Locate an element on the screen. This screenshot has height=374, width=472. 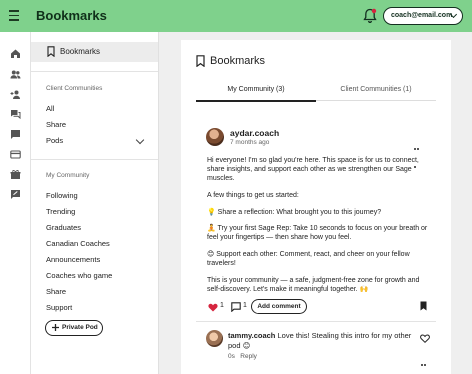
sidebar-item-coaches-who-game: Coaches who game is located at coordinates (79, 275).